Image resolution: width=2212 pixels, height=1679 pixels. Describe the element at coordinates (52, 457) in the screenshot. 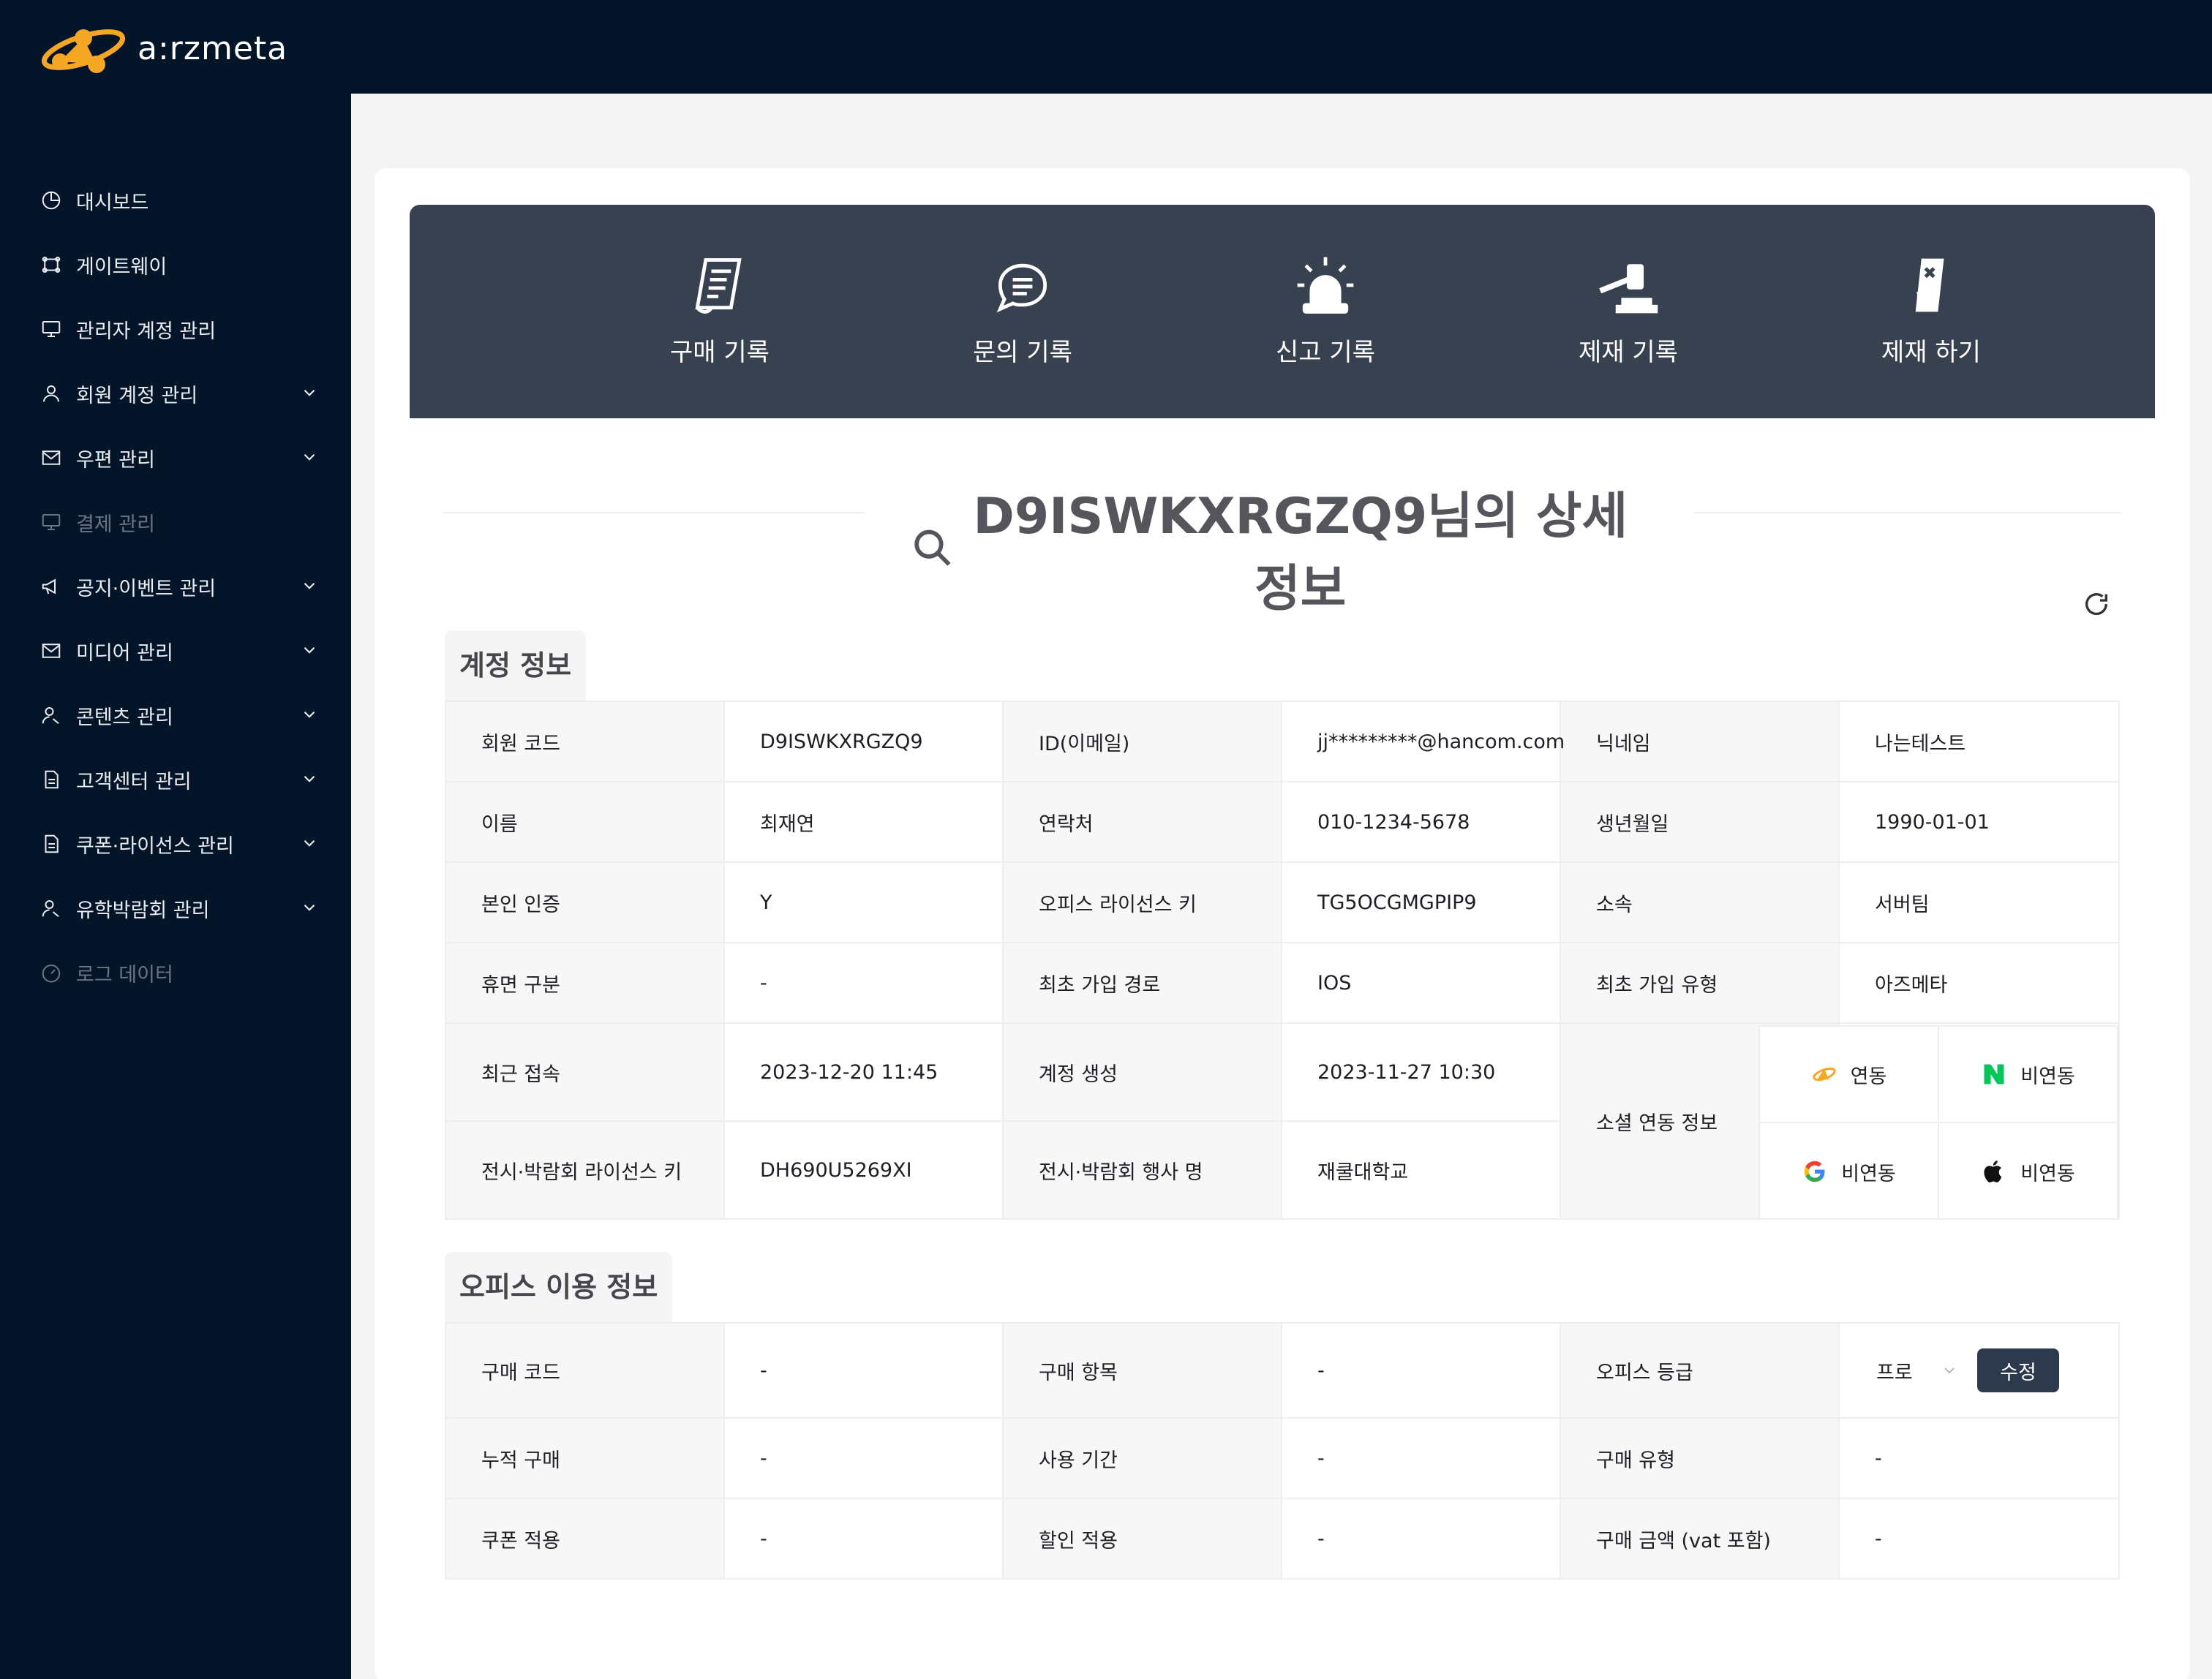

I see `mail-icon` at that location.